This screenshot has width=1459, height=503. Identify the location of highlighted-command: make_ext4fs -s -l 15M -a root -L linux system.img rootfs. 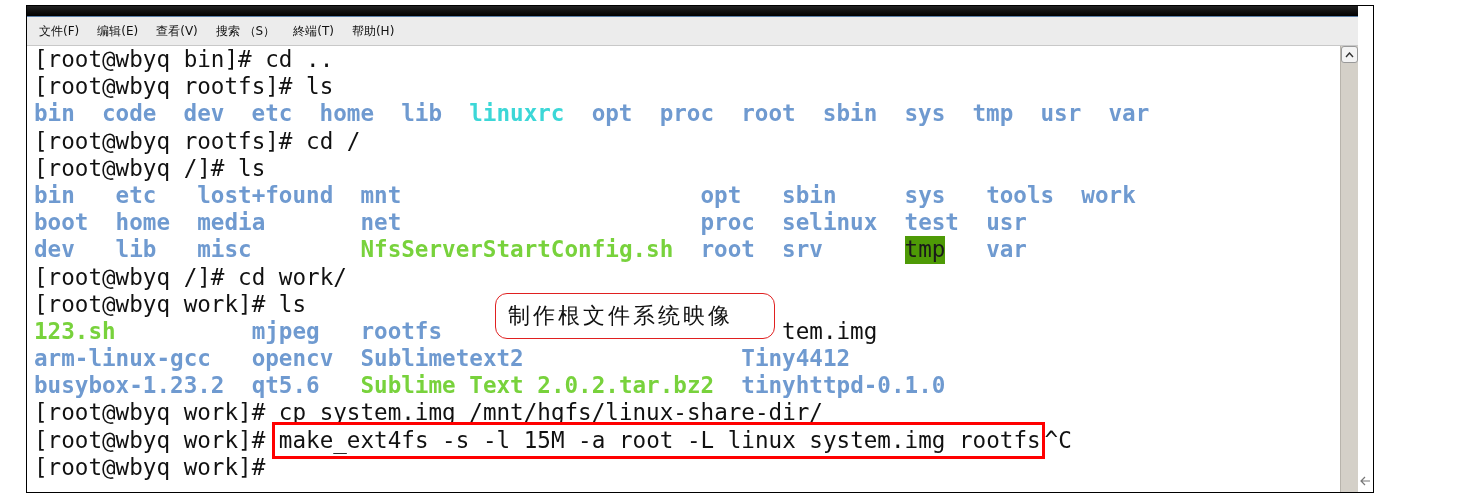
(658, 440).